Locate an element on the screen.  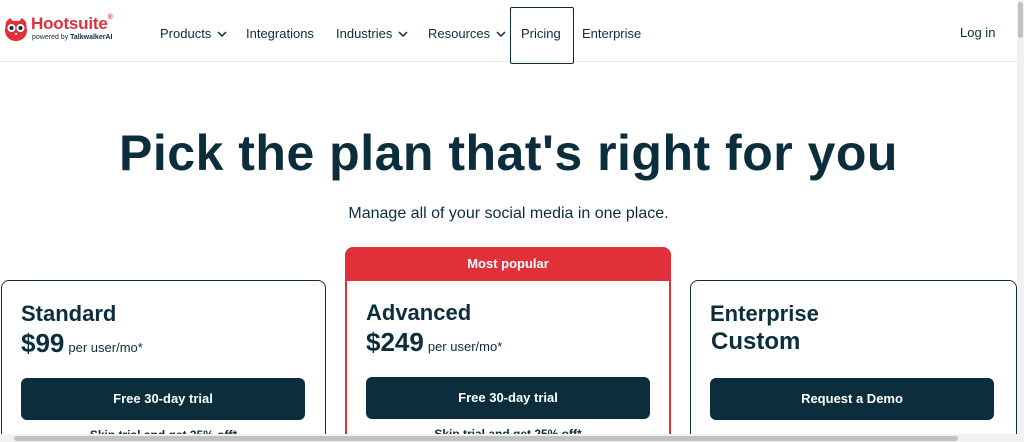
plan-price: $249 per user/mo* is located at coordinates (434, 342).